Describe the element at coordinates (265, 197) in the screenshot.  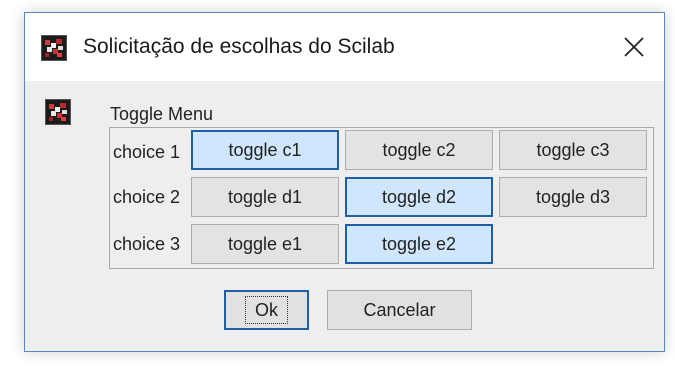
I see `toggle-d1-button: toggle d1` at that location.